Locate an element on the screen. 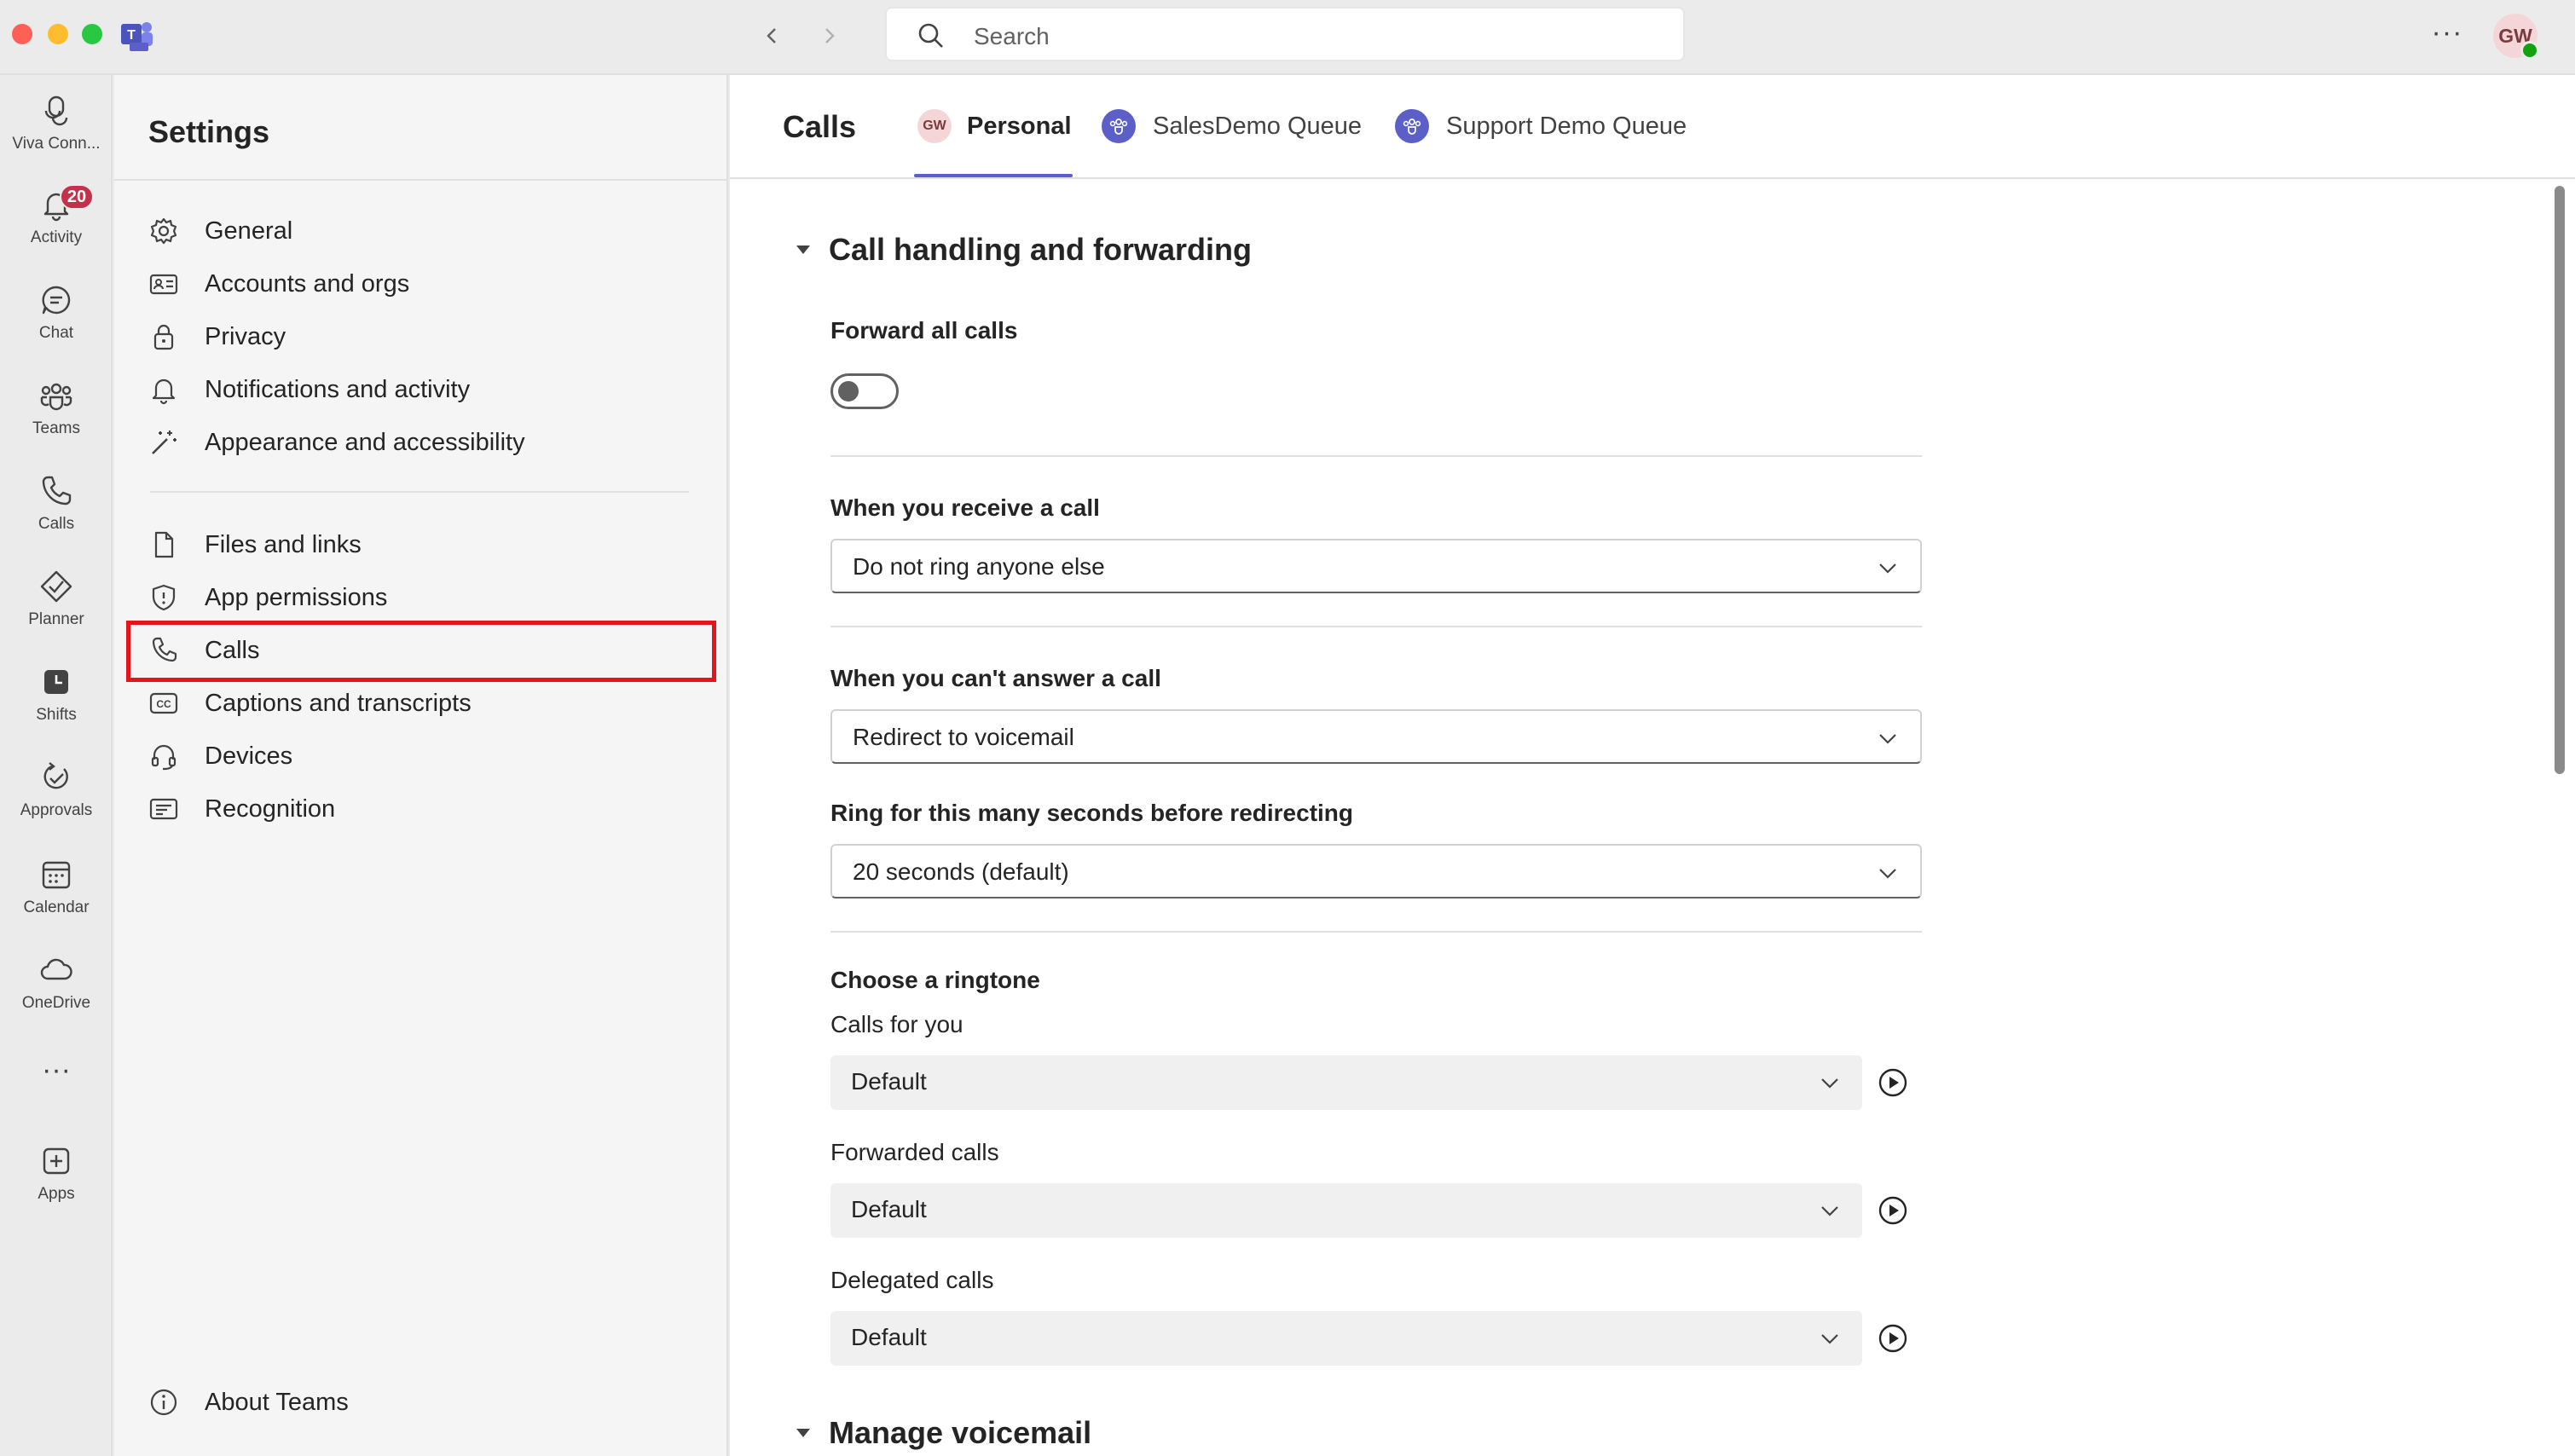 The image size is (2575, 1456). rail-item-chat: Chat is located at coordinates (56, 324).